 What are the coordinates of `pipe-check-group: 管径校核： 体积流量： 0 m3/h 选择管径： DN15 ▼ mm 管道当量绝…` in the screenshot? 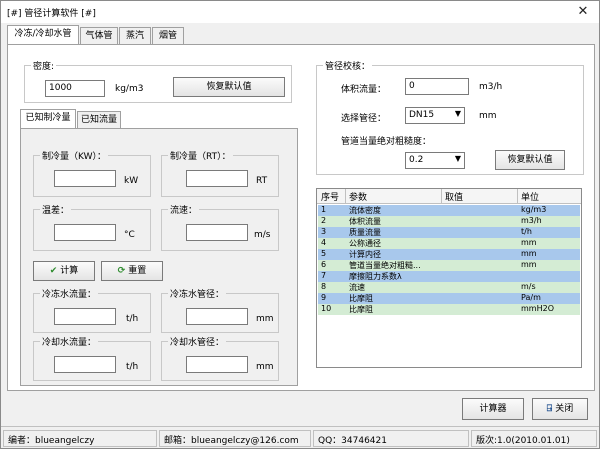 It's located at (450, 117).